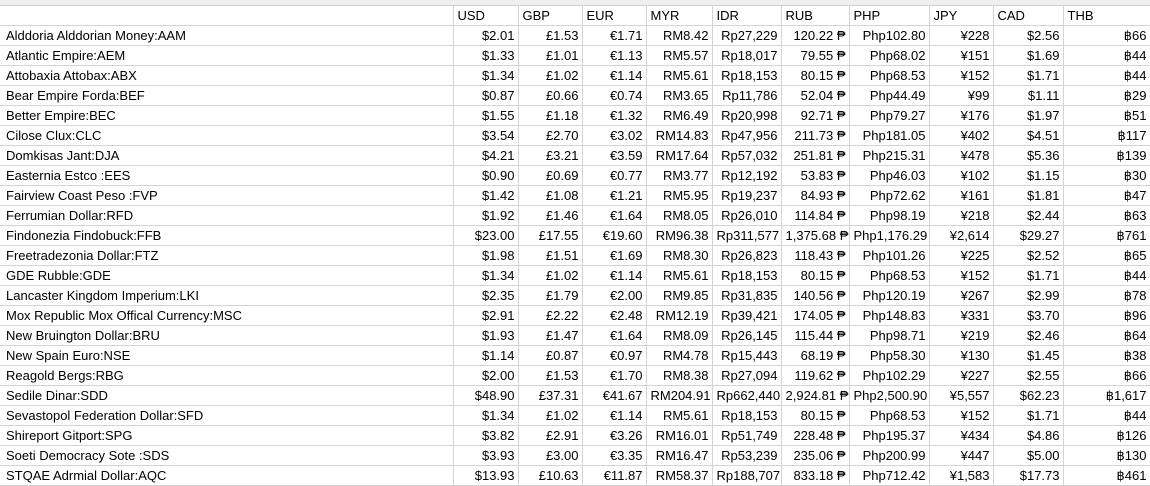 This screenshot has height=486, width=1150. What do you see at coordinates (815, 95) in the screenshot?
I see `rate-cell: 52.04 ₱` at bounding box center [815, 95].